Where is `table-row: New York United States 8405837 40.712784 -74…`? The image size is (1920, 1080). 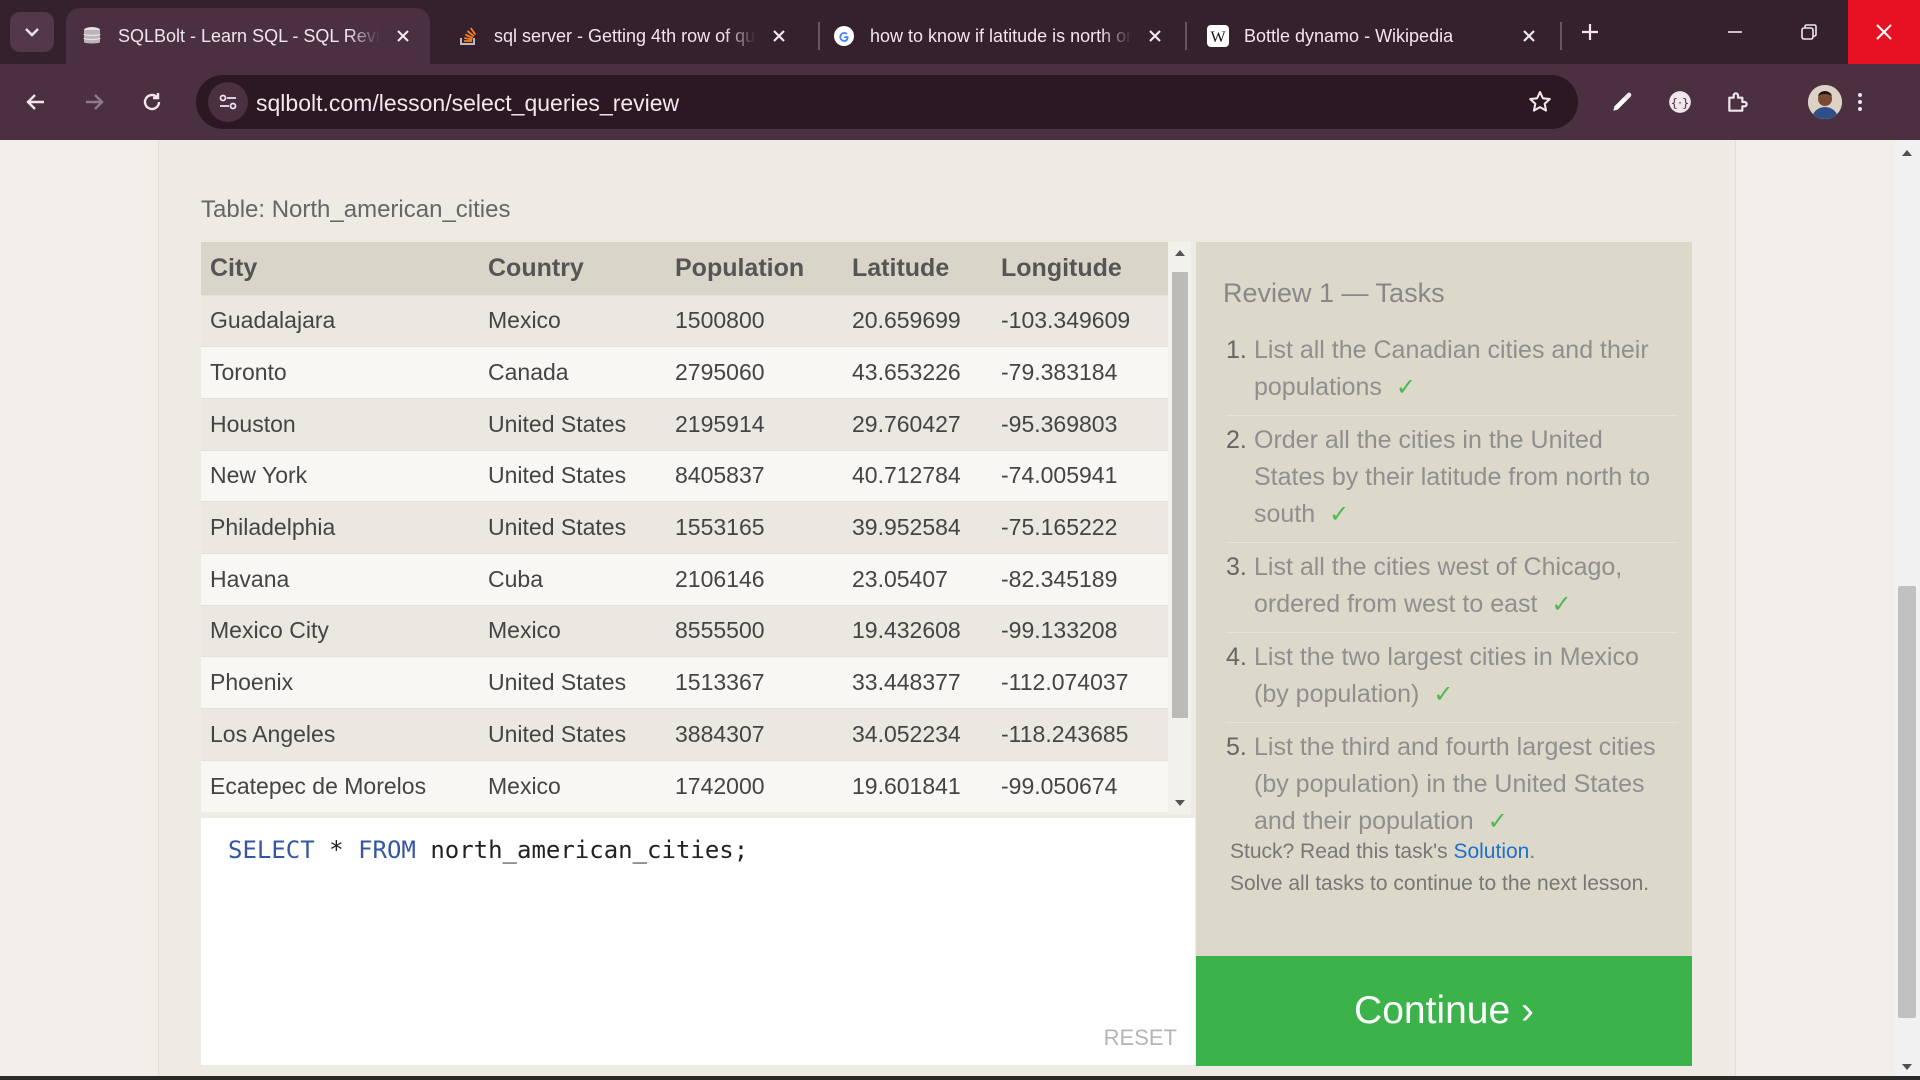 table-row: New York United States 8405837 40.712784 -74… is located at coordinates (685, 475).